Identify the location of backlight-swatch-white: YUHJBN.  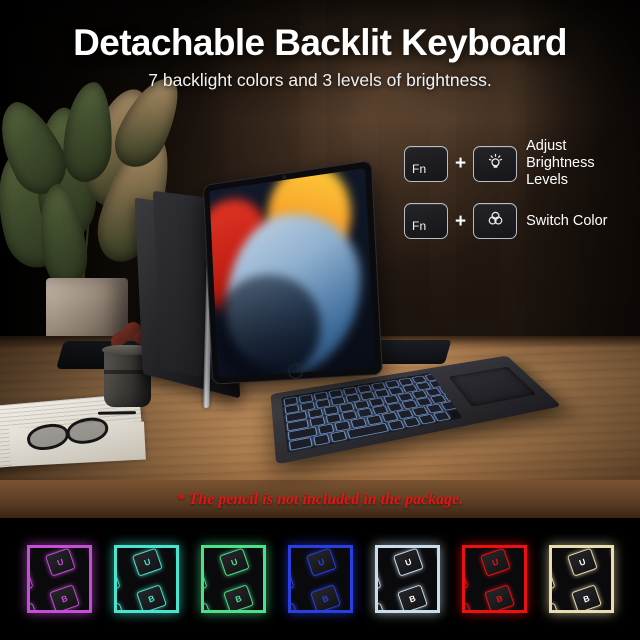
(407, 579).